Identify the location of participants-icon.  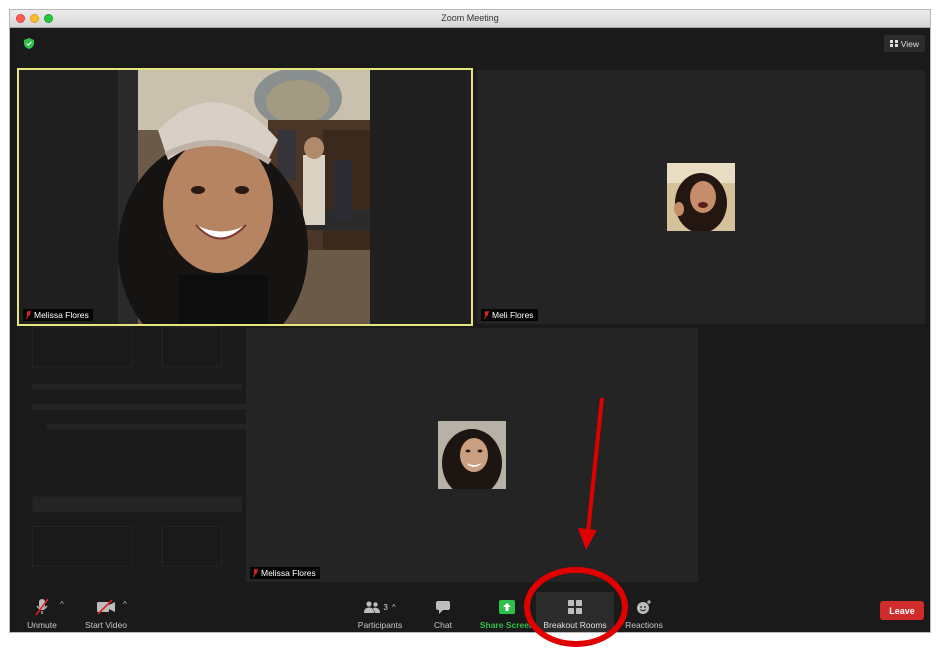
(372, 607).